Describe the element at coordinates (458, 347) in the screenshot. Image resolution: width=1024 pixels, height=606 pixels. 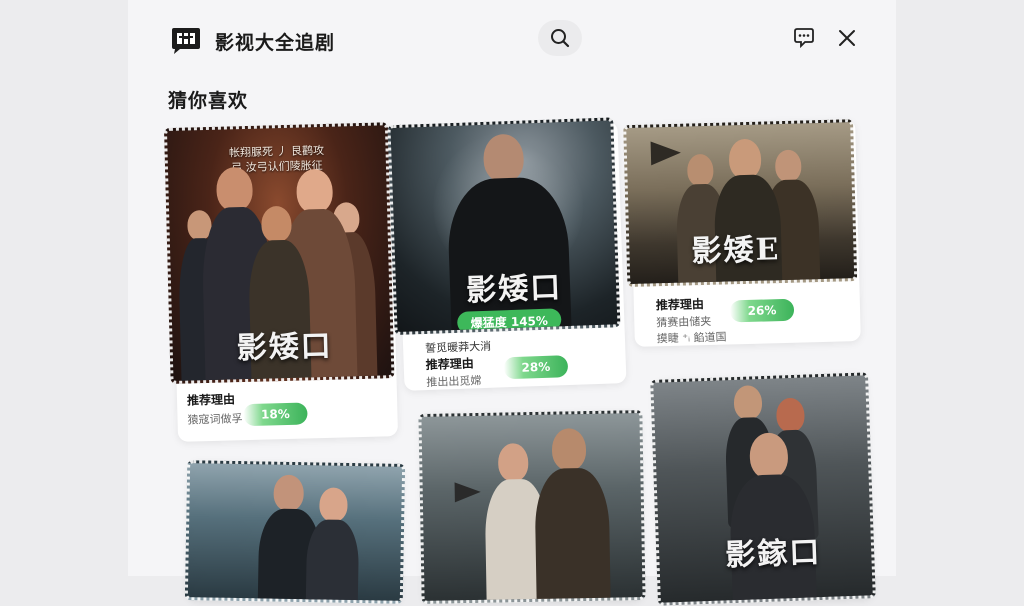
I see `reason-subtitle: 誓觅暖莽大消` at that location.